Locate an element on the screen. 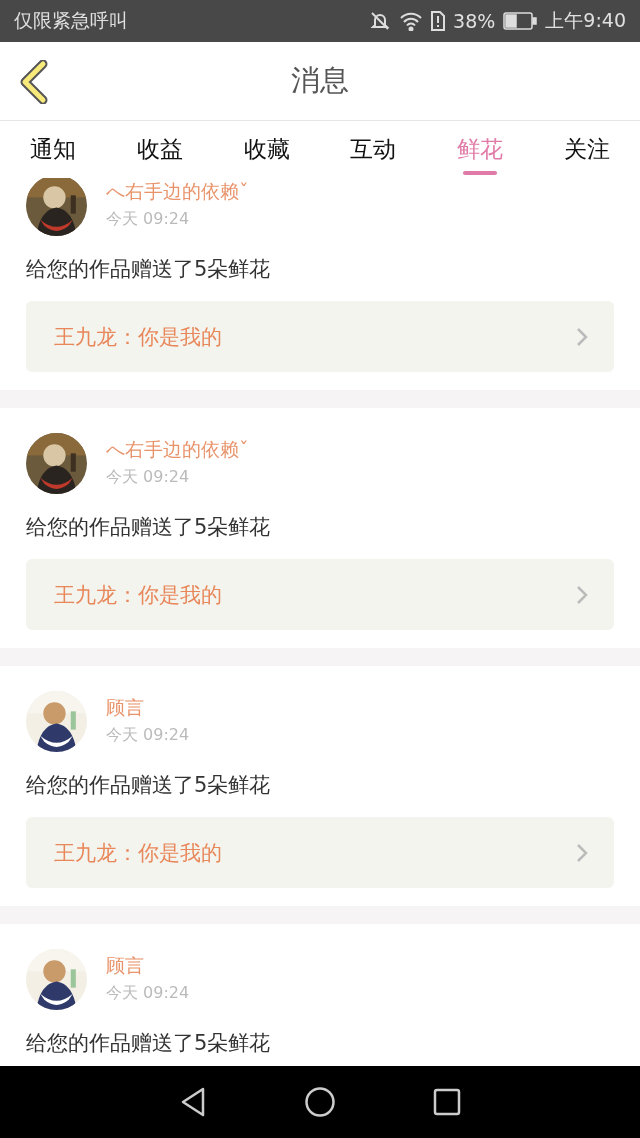 The width and height of the screenshot is (640, 1138). battery-percent: 38% is located at coordinates (474, 21).